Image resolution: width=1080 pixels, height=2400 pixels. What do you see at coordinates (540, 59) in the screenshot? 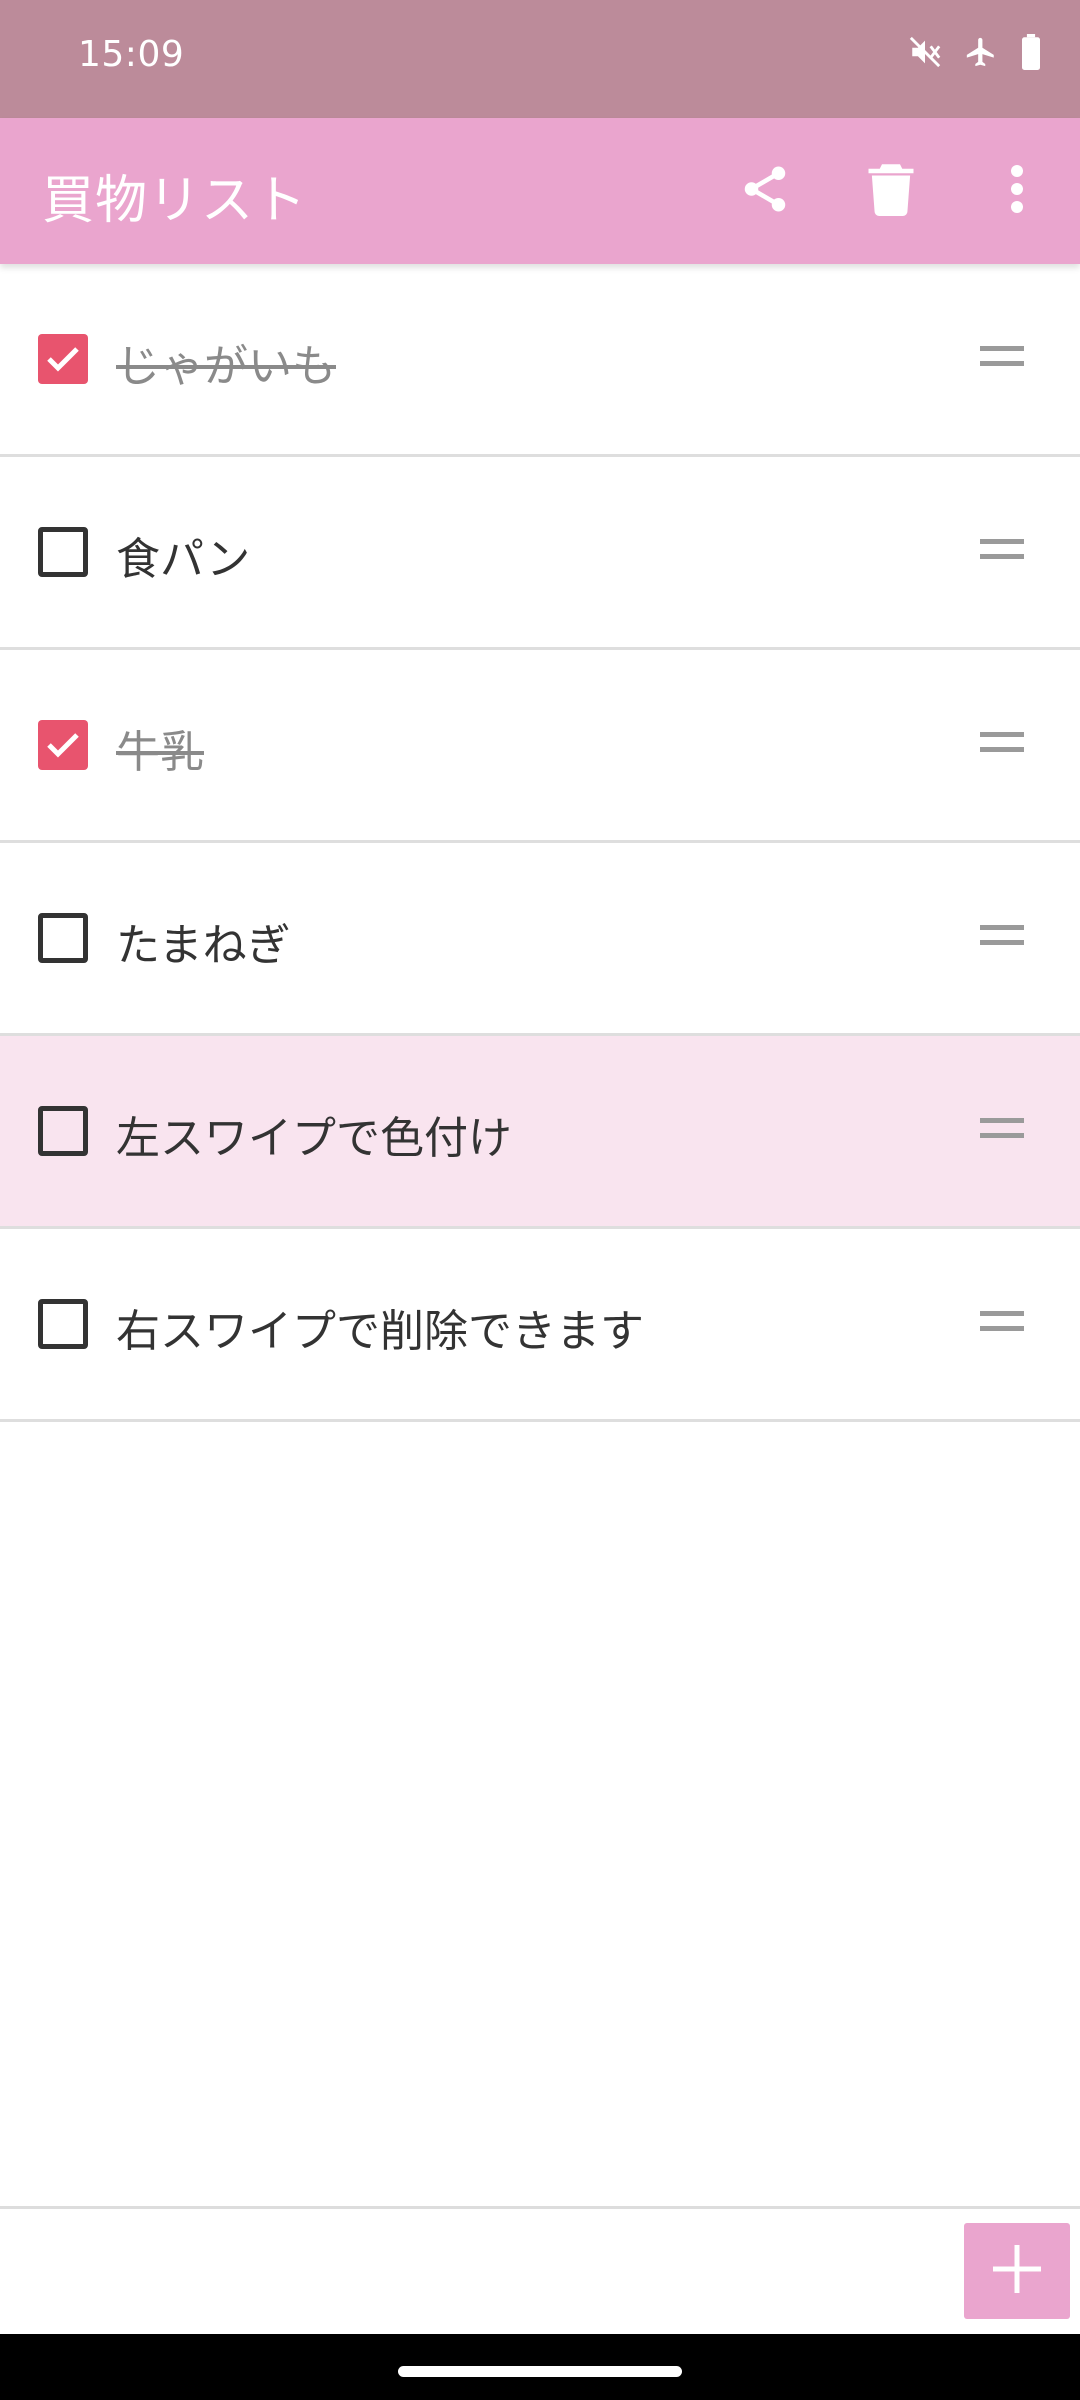
I see `status-bar: 15:09` at bounding box center [540, 59].